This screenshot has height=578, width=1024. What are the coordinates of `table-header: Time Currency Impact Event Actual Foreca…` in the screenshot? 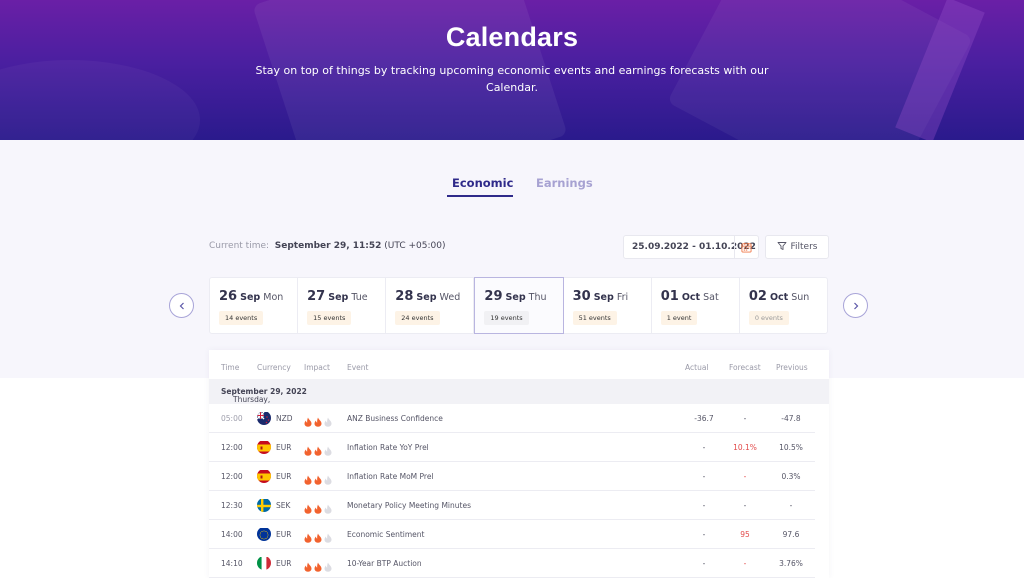 It's located at (519, 364).